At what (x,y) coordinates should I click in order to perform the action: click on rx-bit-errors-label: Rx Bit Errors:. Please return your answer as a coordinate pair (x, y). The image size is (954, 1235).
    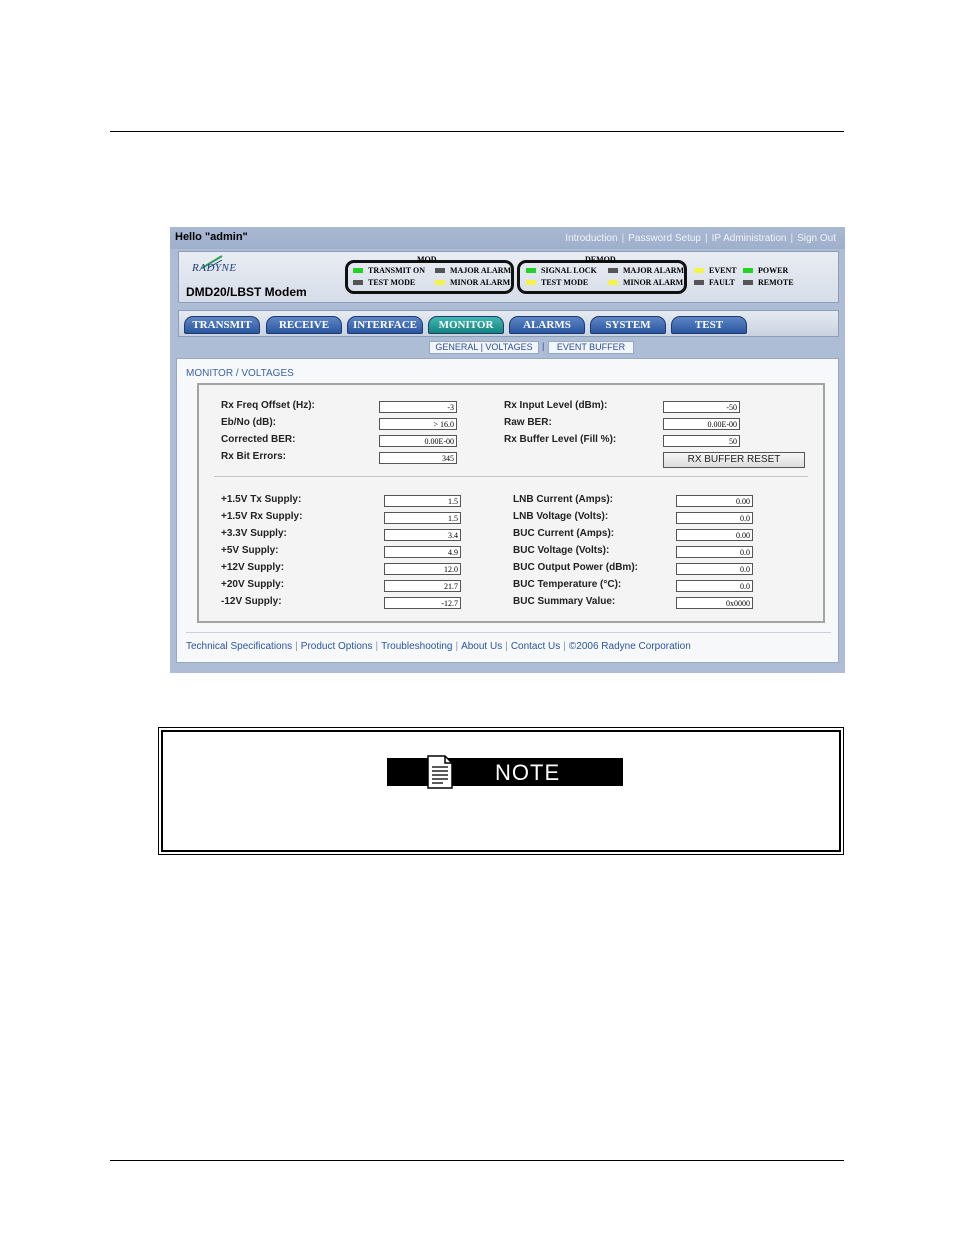
    Looking at the image, I should click on (254, 456).